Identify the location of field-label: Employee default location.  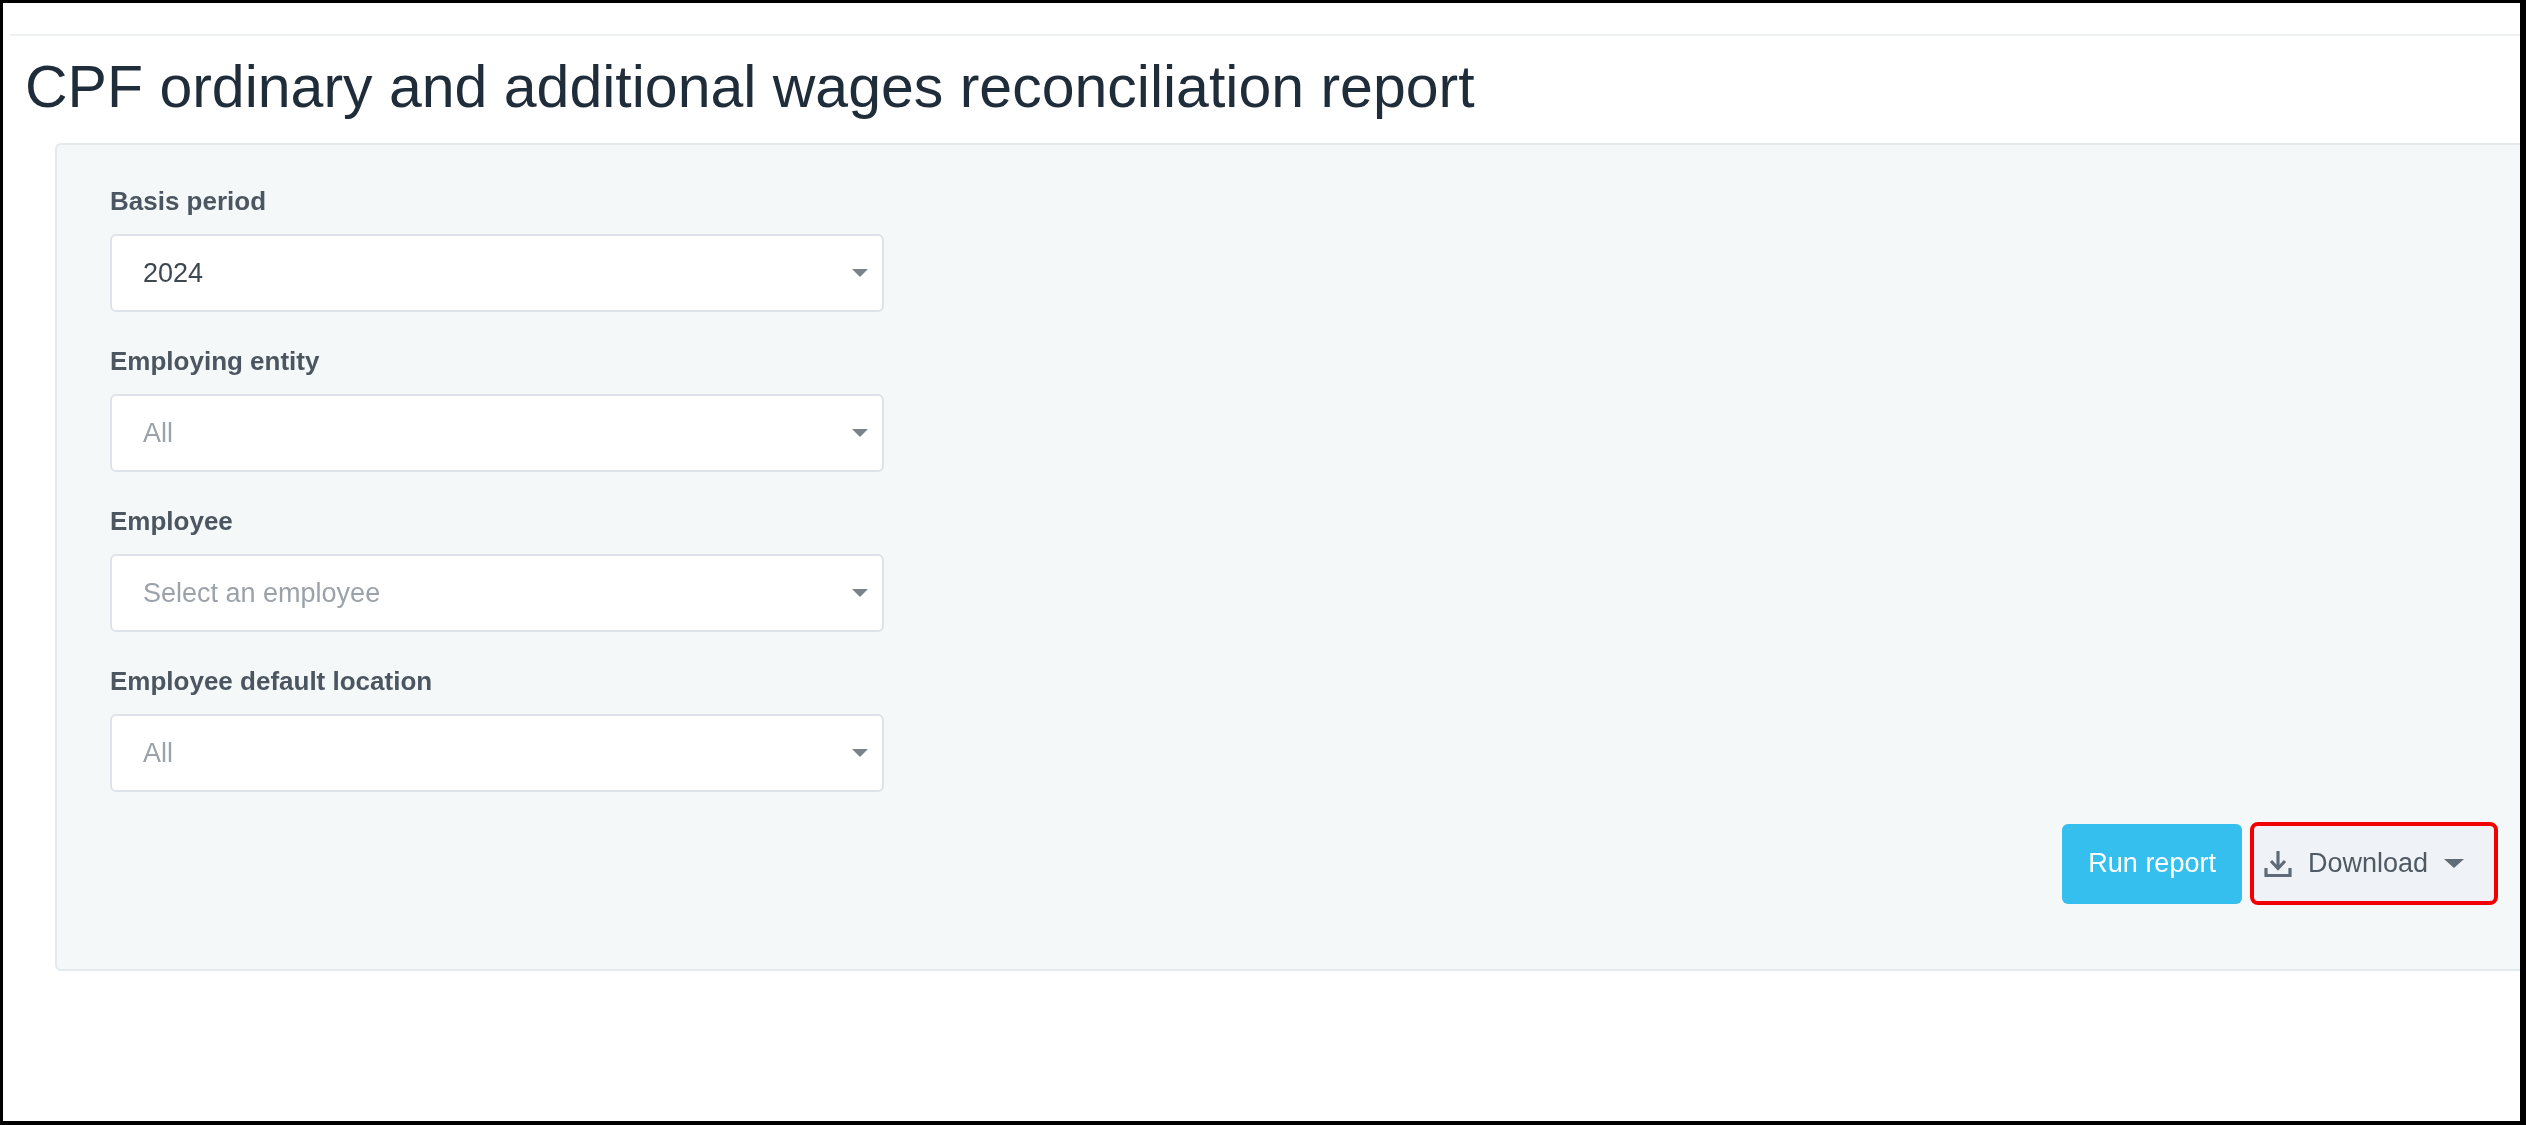
(271, 681).